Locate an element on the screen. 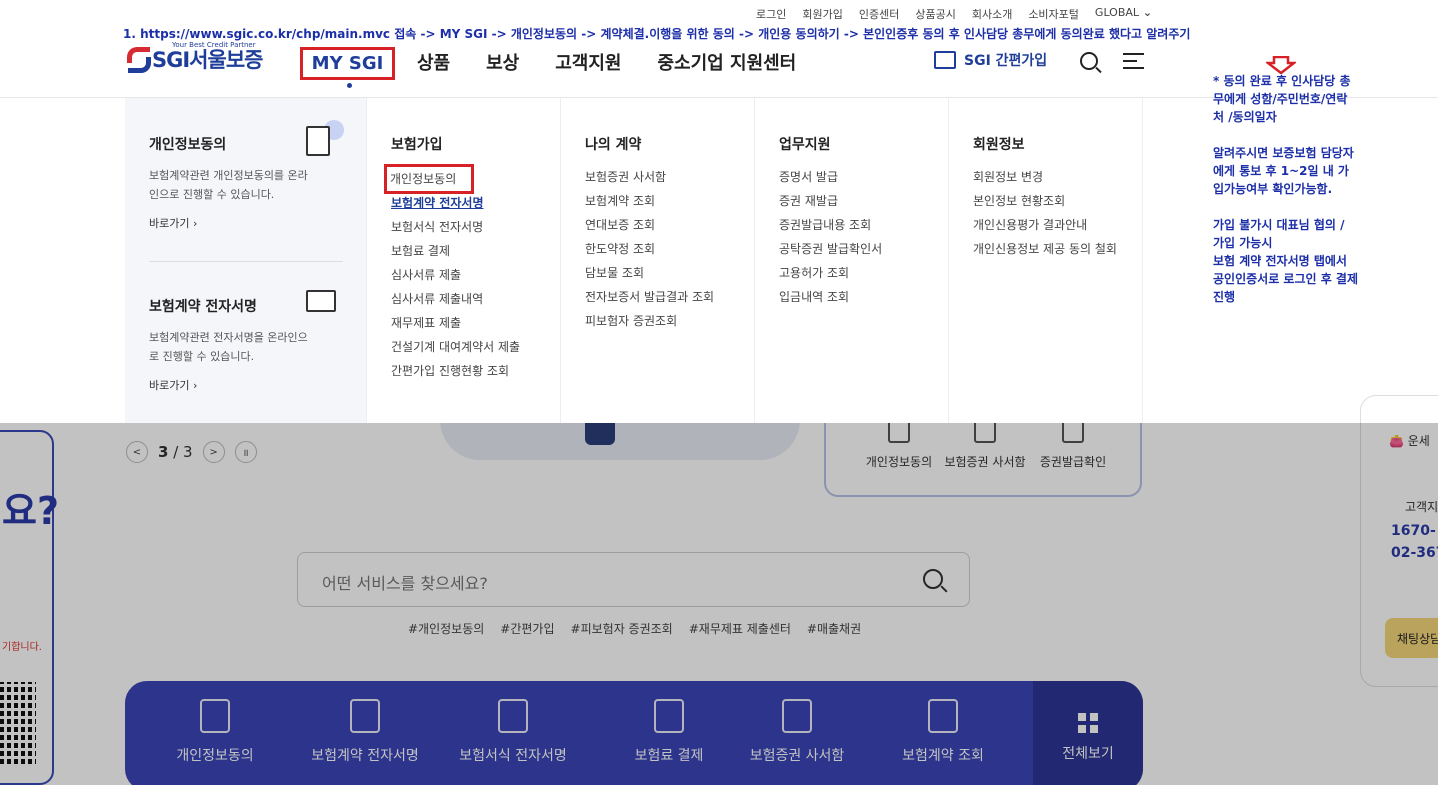 The height and width of the screenshot is (785, 1438). menu-col-title: 나의 계약 is located at coordinates (613, 145).